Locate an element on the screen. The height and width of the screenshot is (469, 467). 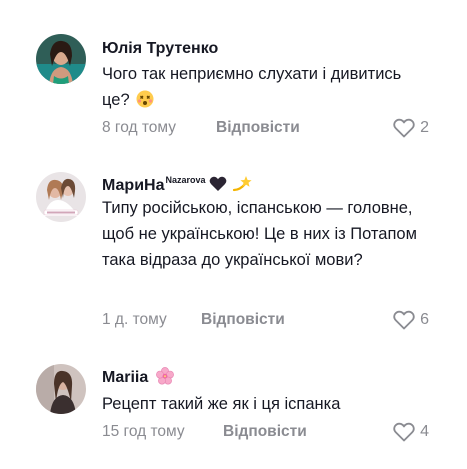
like-count: 2 is located at coordinates (424, 127).